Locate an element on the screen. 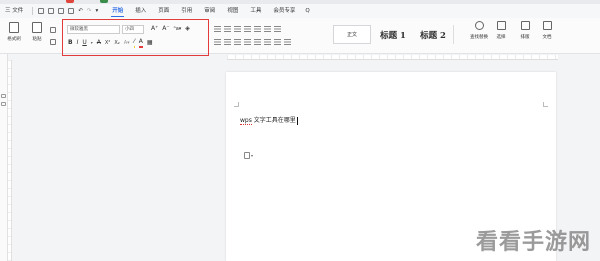  divider is located at coordinates (33, 11).